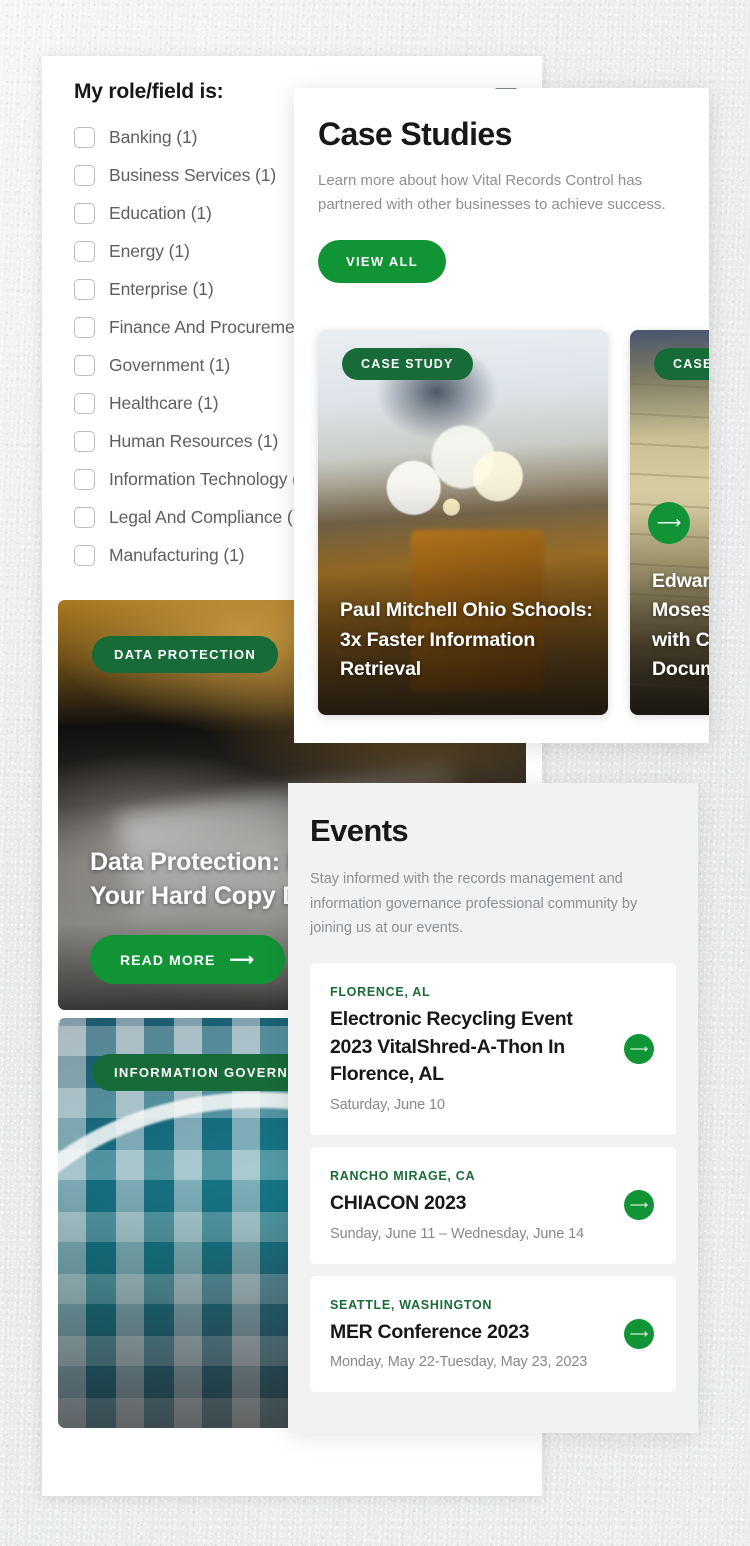  I want to click on read-more-button: READ MORE ⟶, so click(187, 959).